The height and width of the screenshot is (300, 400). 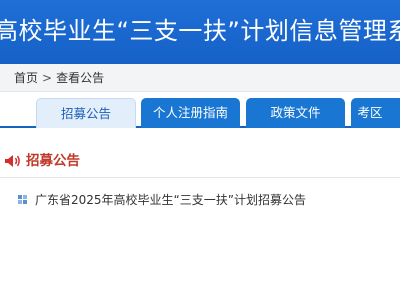 What do you see at coordinates (200, 177) in the screenshot?
I see `section-divider` at bounding box center [200, 177].